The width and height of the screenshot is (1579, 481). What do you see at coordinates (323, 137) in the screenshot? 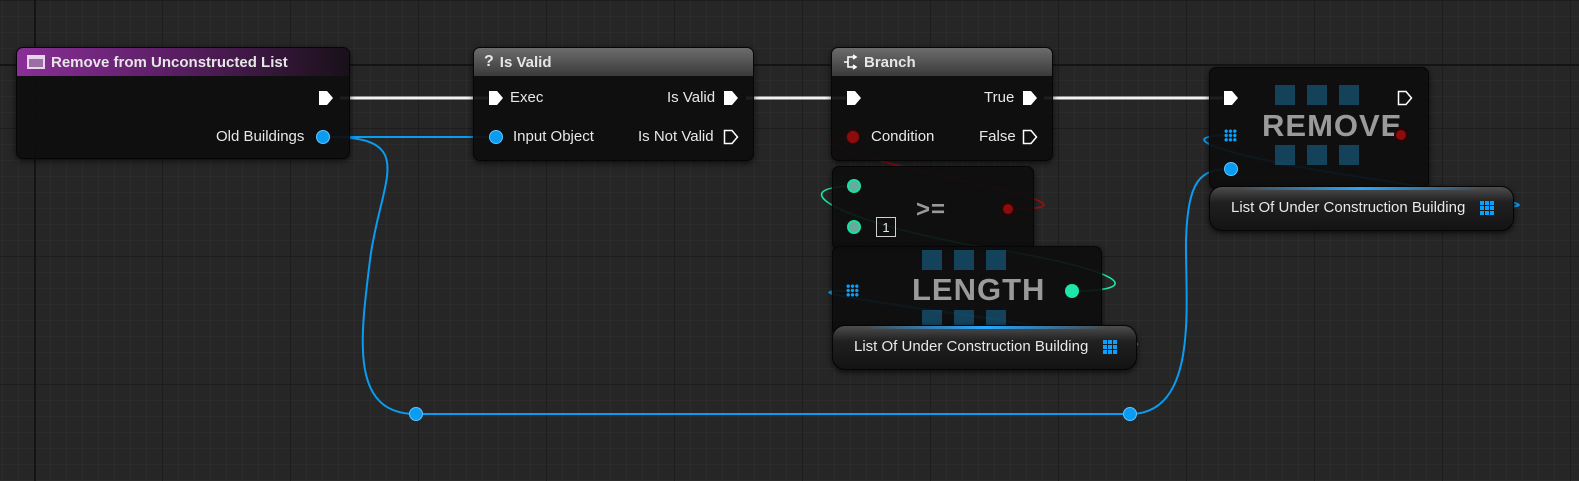
I see `old-buildings-pin` at bounding box center [323, 137].